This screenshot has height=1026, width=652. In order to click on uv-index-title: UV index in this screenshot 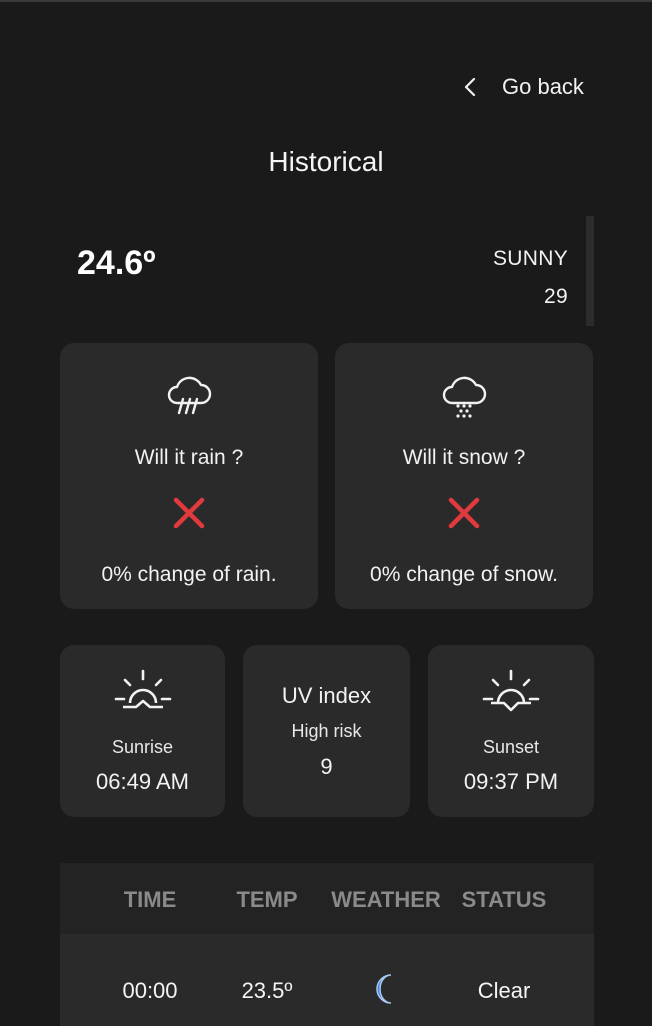, I will do `click(326, 695)`.